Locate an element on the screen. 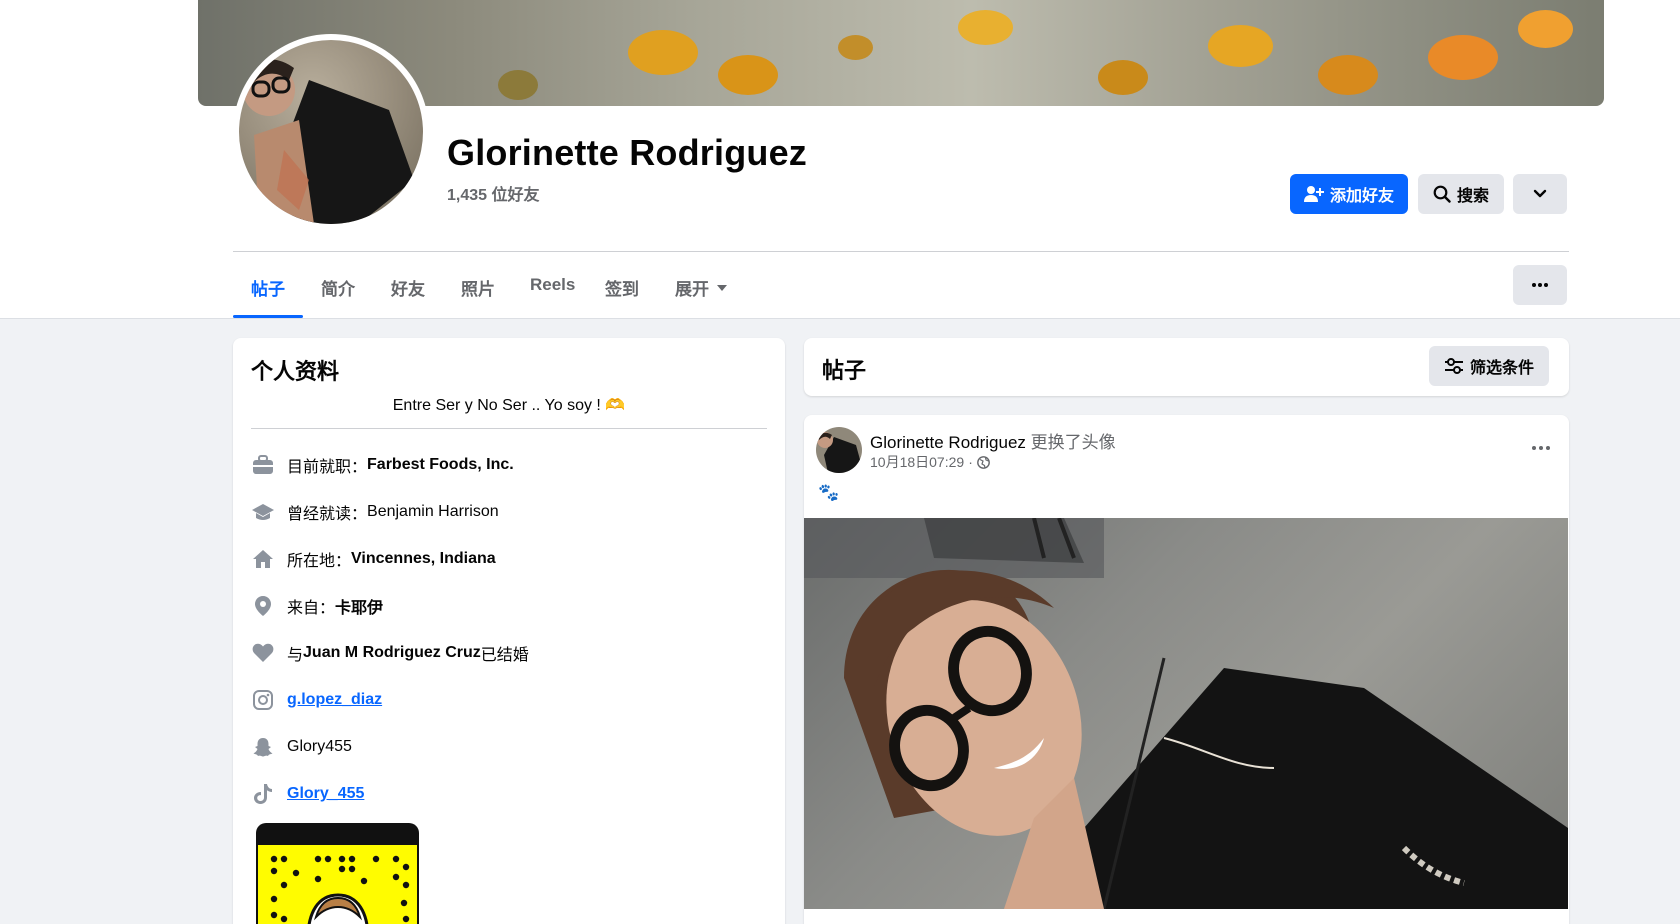 Image resolution: width=1680 pixels, height=924 pixels. tabs-more-options-button is located at coordinates (1540, 285).